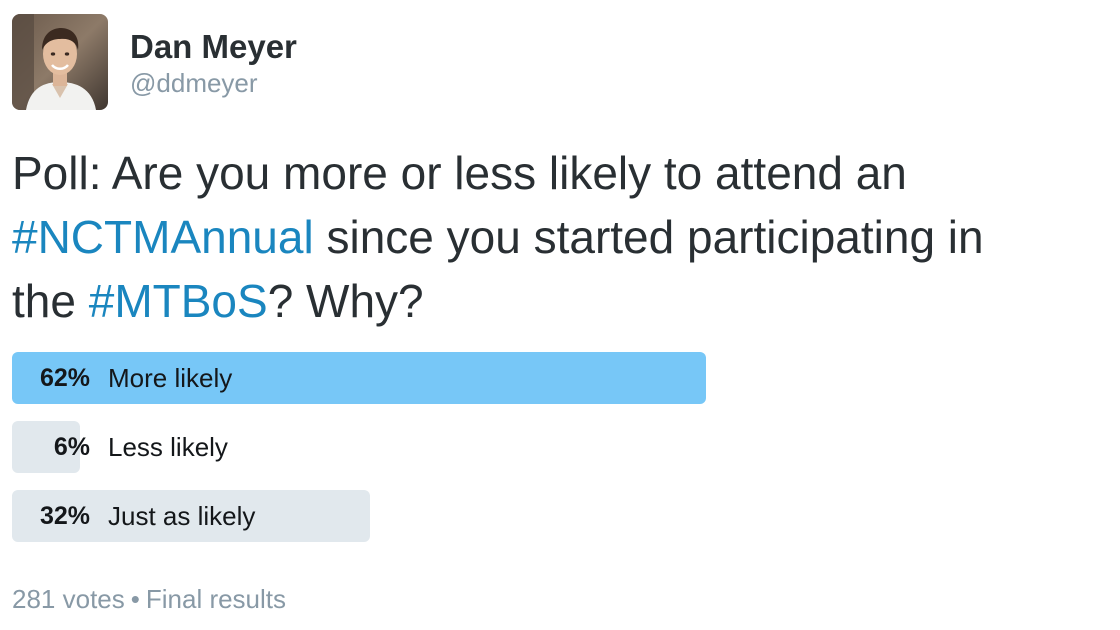  I want to click on avatar-photo-icon, so click(60, 62).